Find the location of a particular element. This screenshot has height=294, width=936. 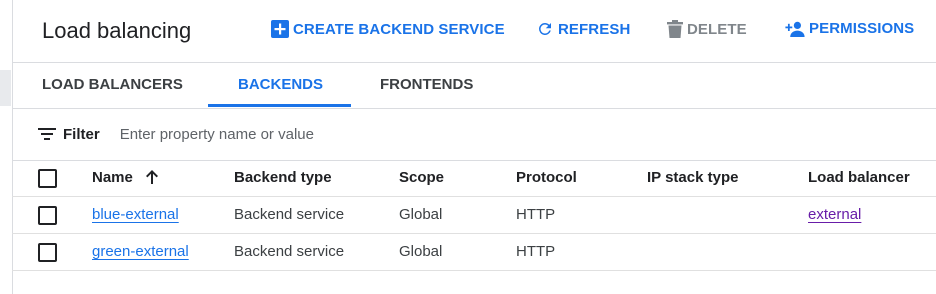

filter-icon is located at coordinates (47, 134).